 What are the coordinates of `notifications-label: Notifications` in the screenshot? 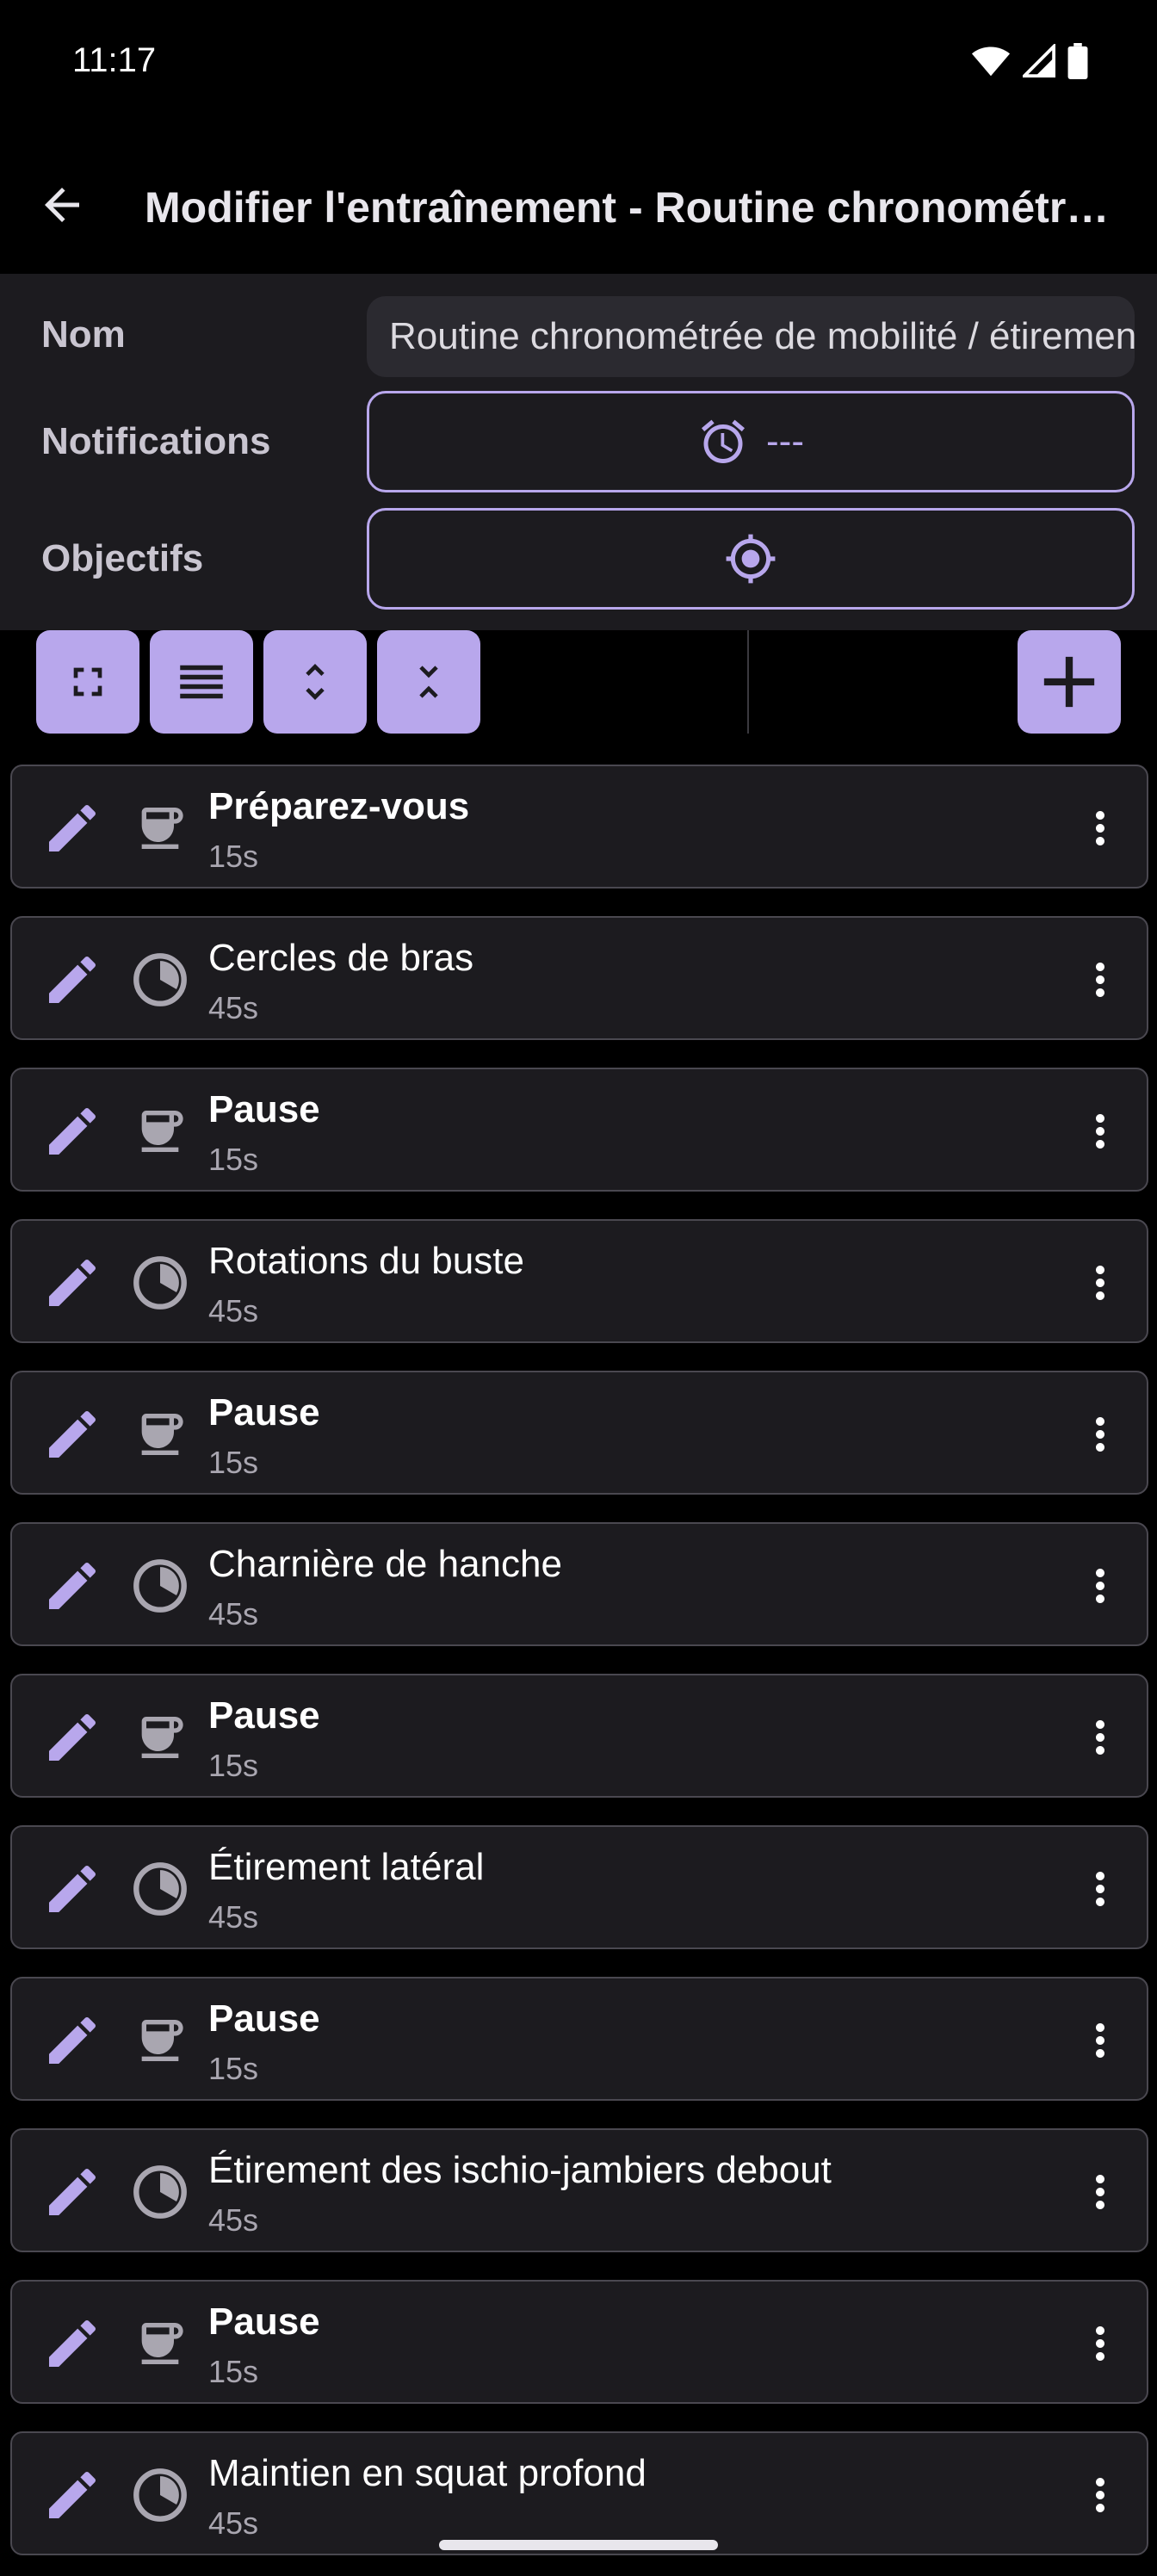 It's located at (156, 441).